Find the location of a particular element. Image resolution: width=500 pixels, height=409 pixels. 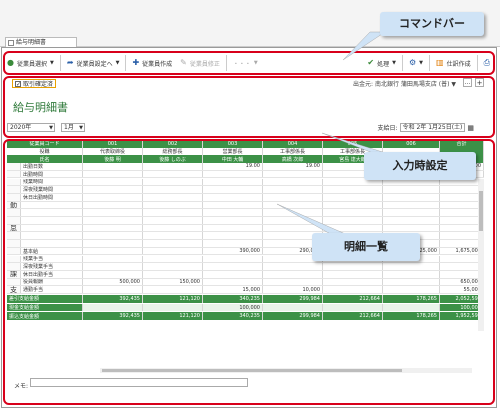

callout-pointers is located at coordinates (334, 134).